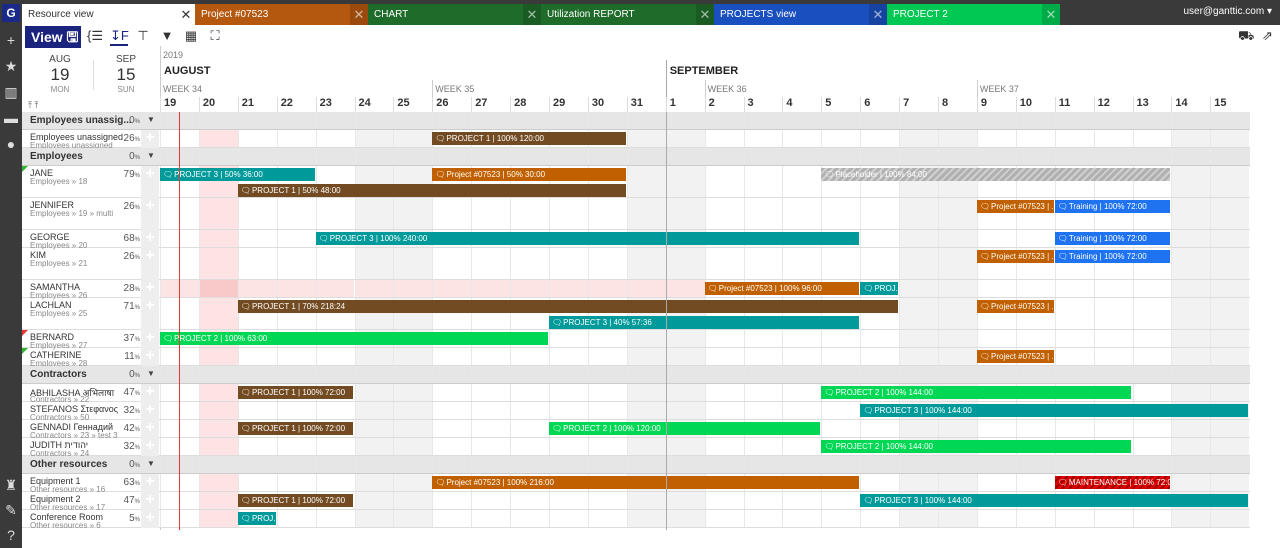 The image size is (1280, 548). Describe the element at coordinates (11, 485) in the screenshot. I see `org-icon: ♜` at that location.